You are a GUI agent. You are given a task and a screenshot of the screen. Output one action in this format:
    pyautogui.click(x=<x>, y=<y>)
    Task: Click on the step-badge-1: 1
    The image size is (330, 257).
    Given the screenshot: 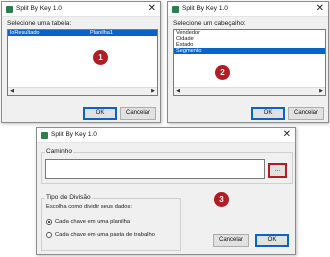 What is the action you would take?
    pyautogui.click(x=100, y=57)
    